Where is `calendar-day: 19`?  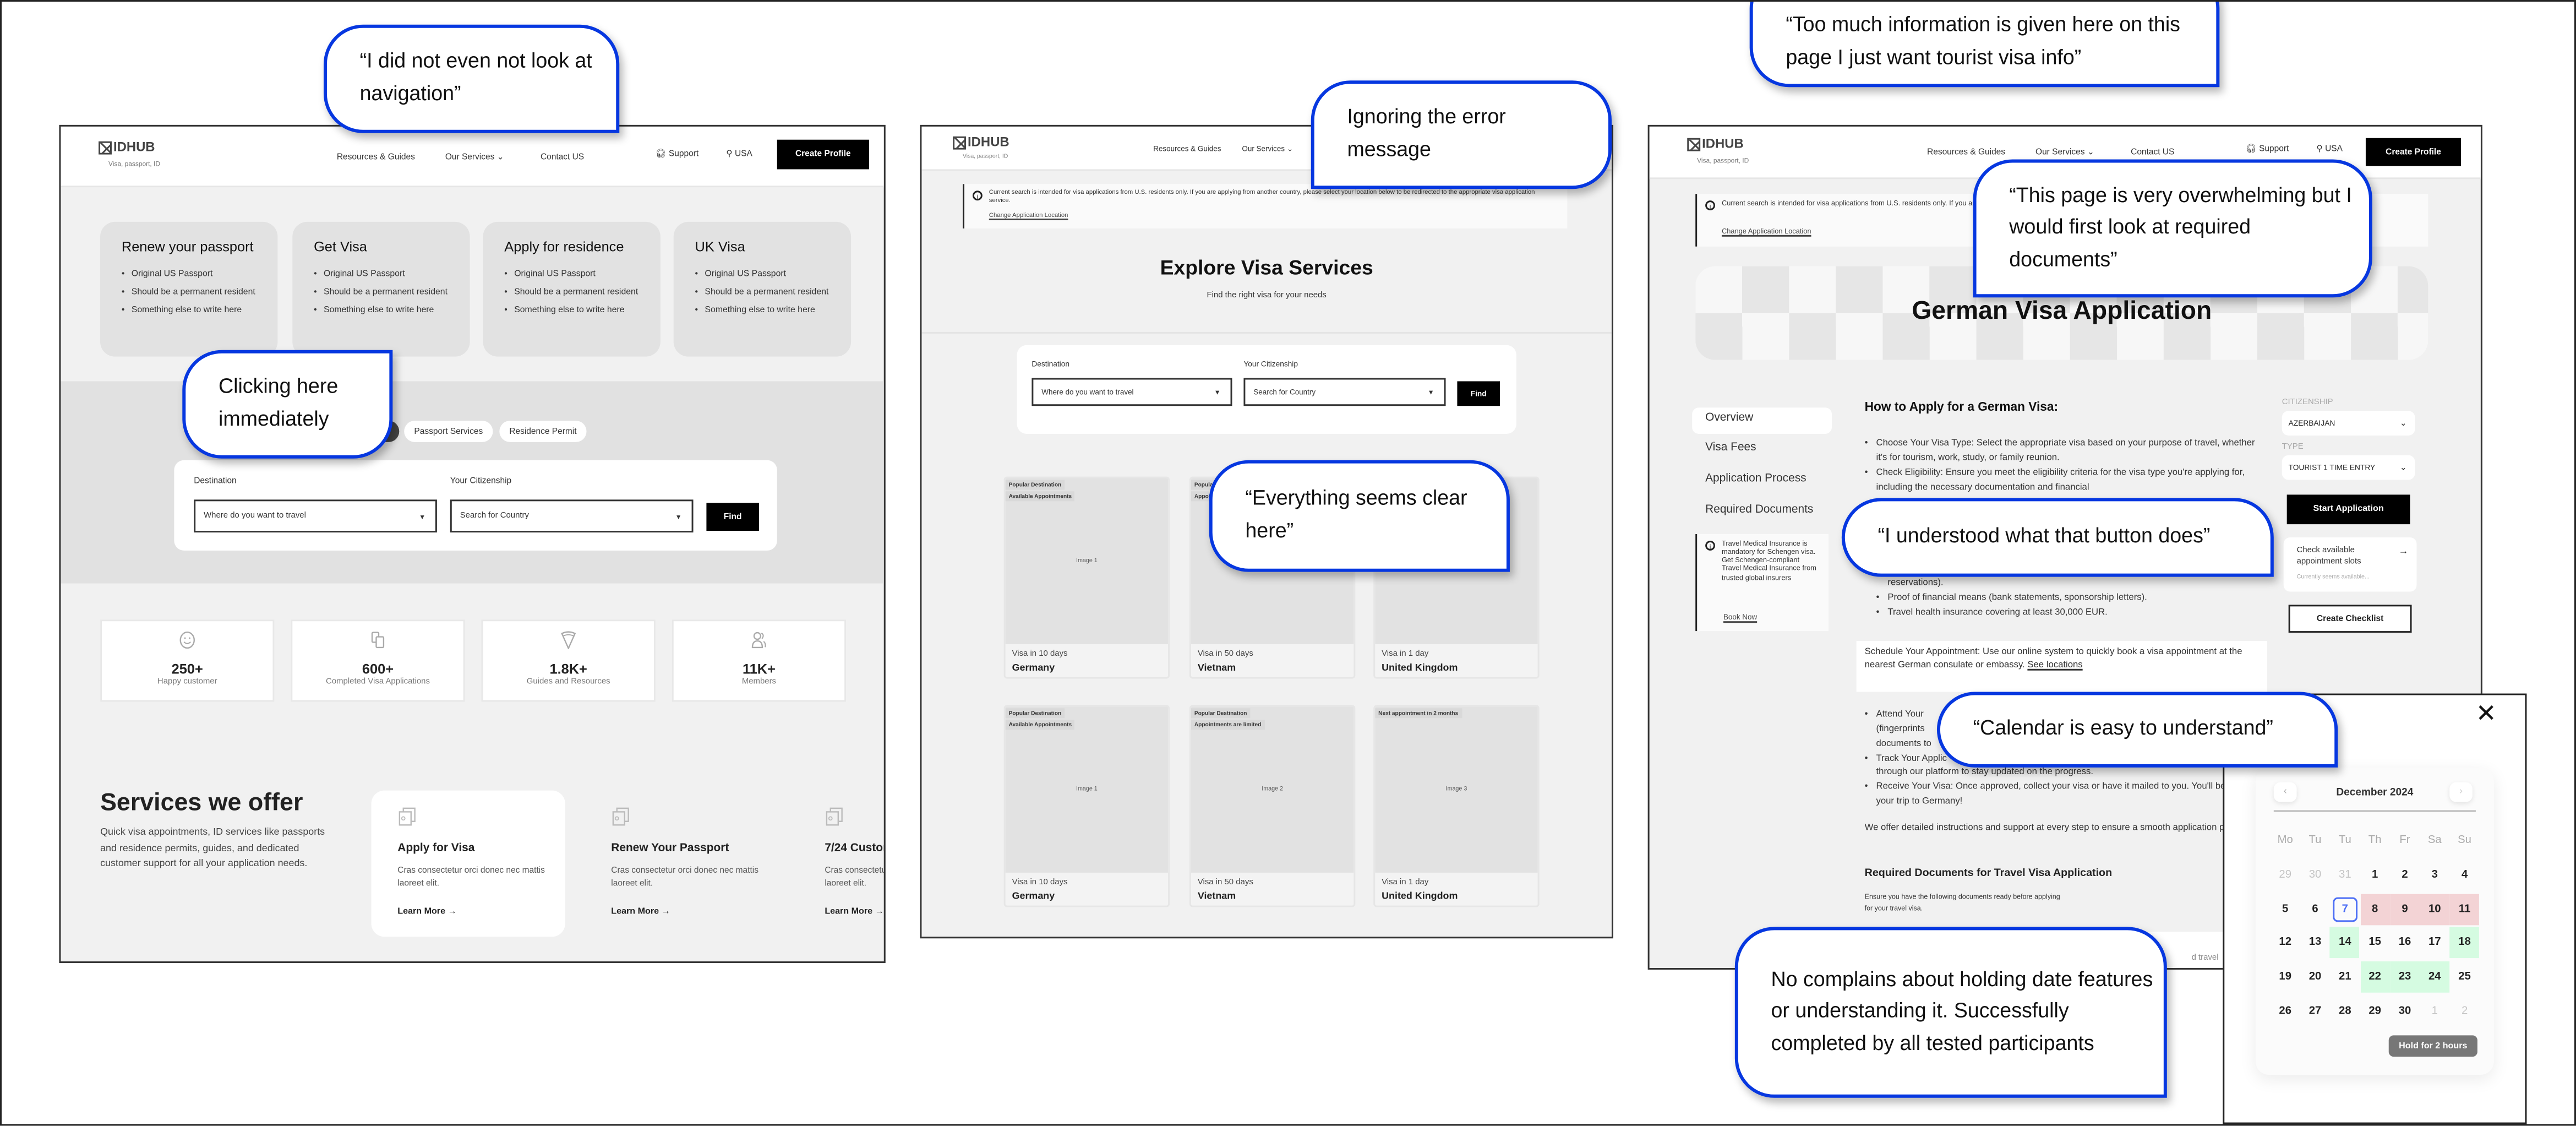 calendar-day: 19 is located at coordinates (2285, 977).